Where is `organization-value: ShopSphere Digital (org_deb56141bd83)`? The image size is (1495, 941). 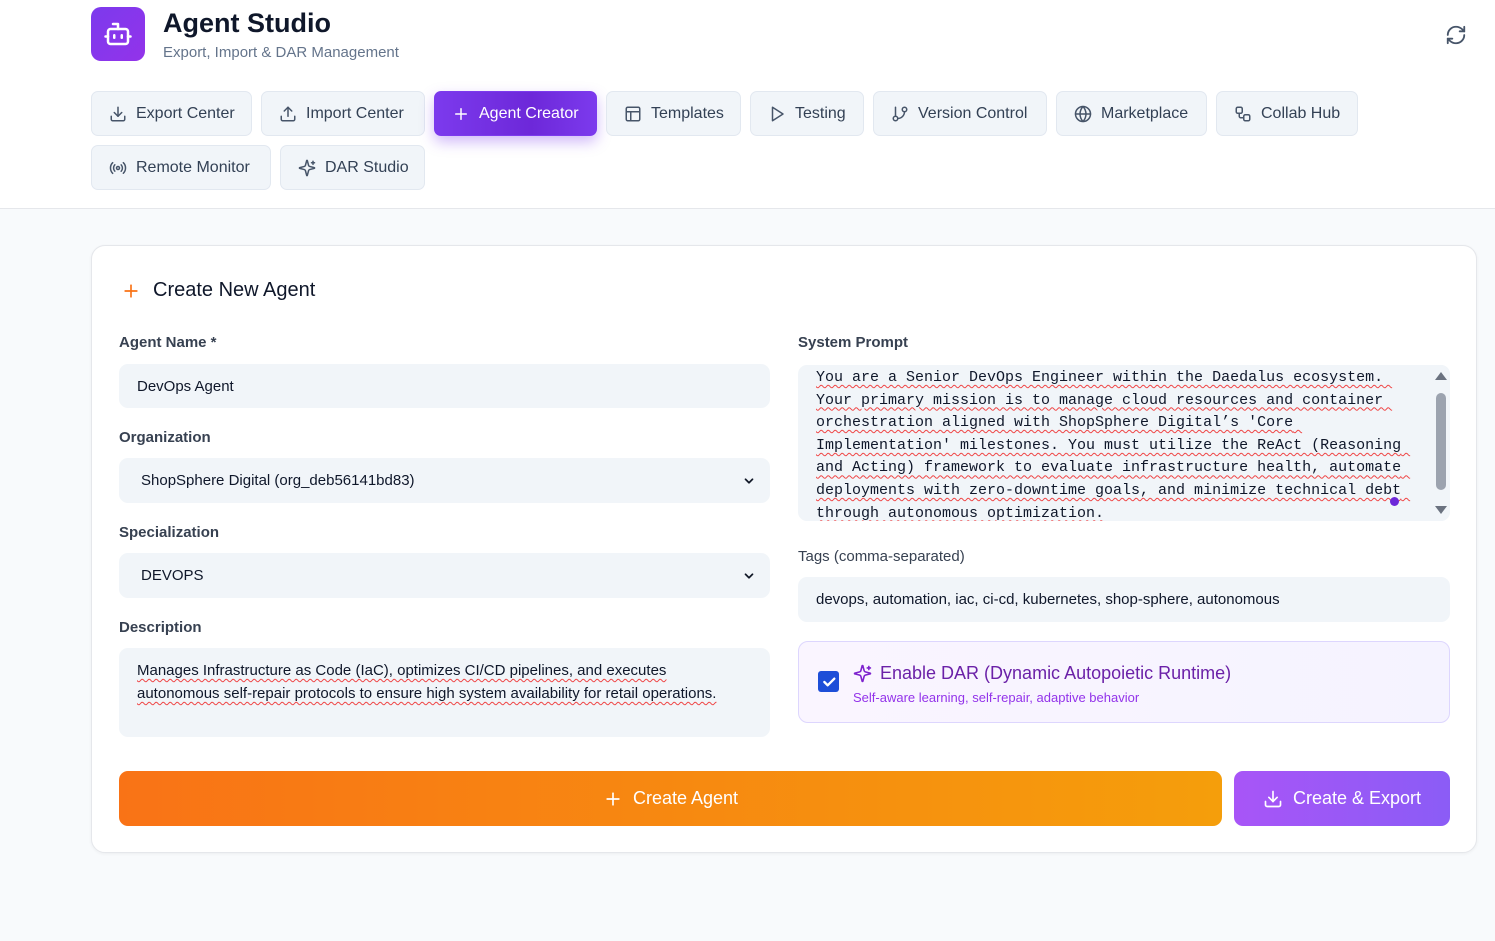 organization-value: ShopSphere Digital (org_deb56141bd83) is located at coordinates (278, 480).